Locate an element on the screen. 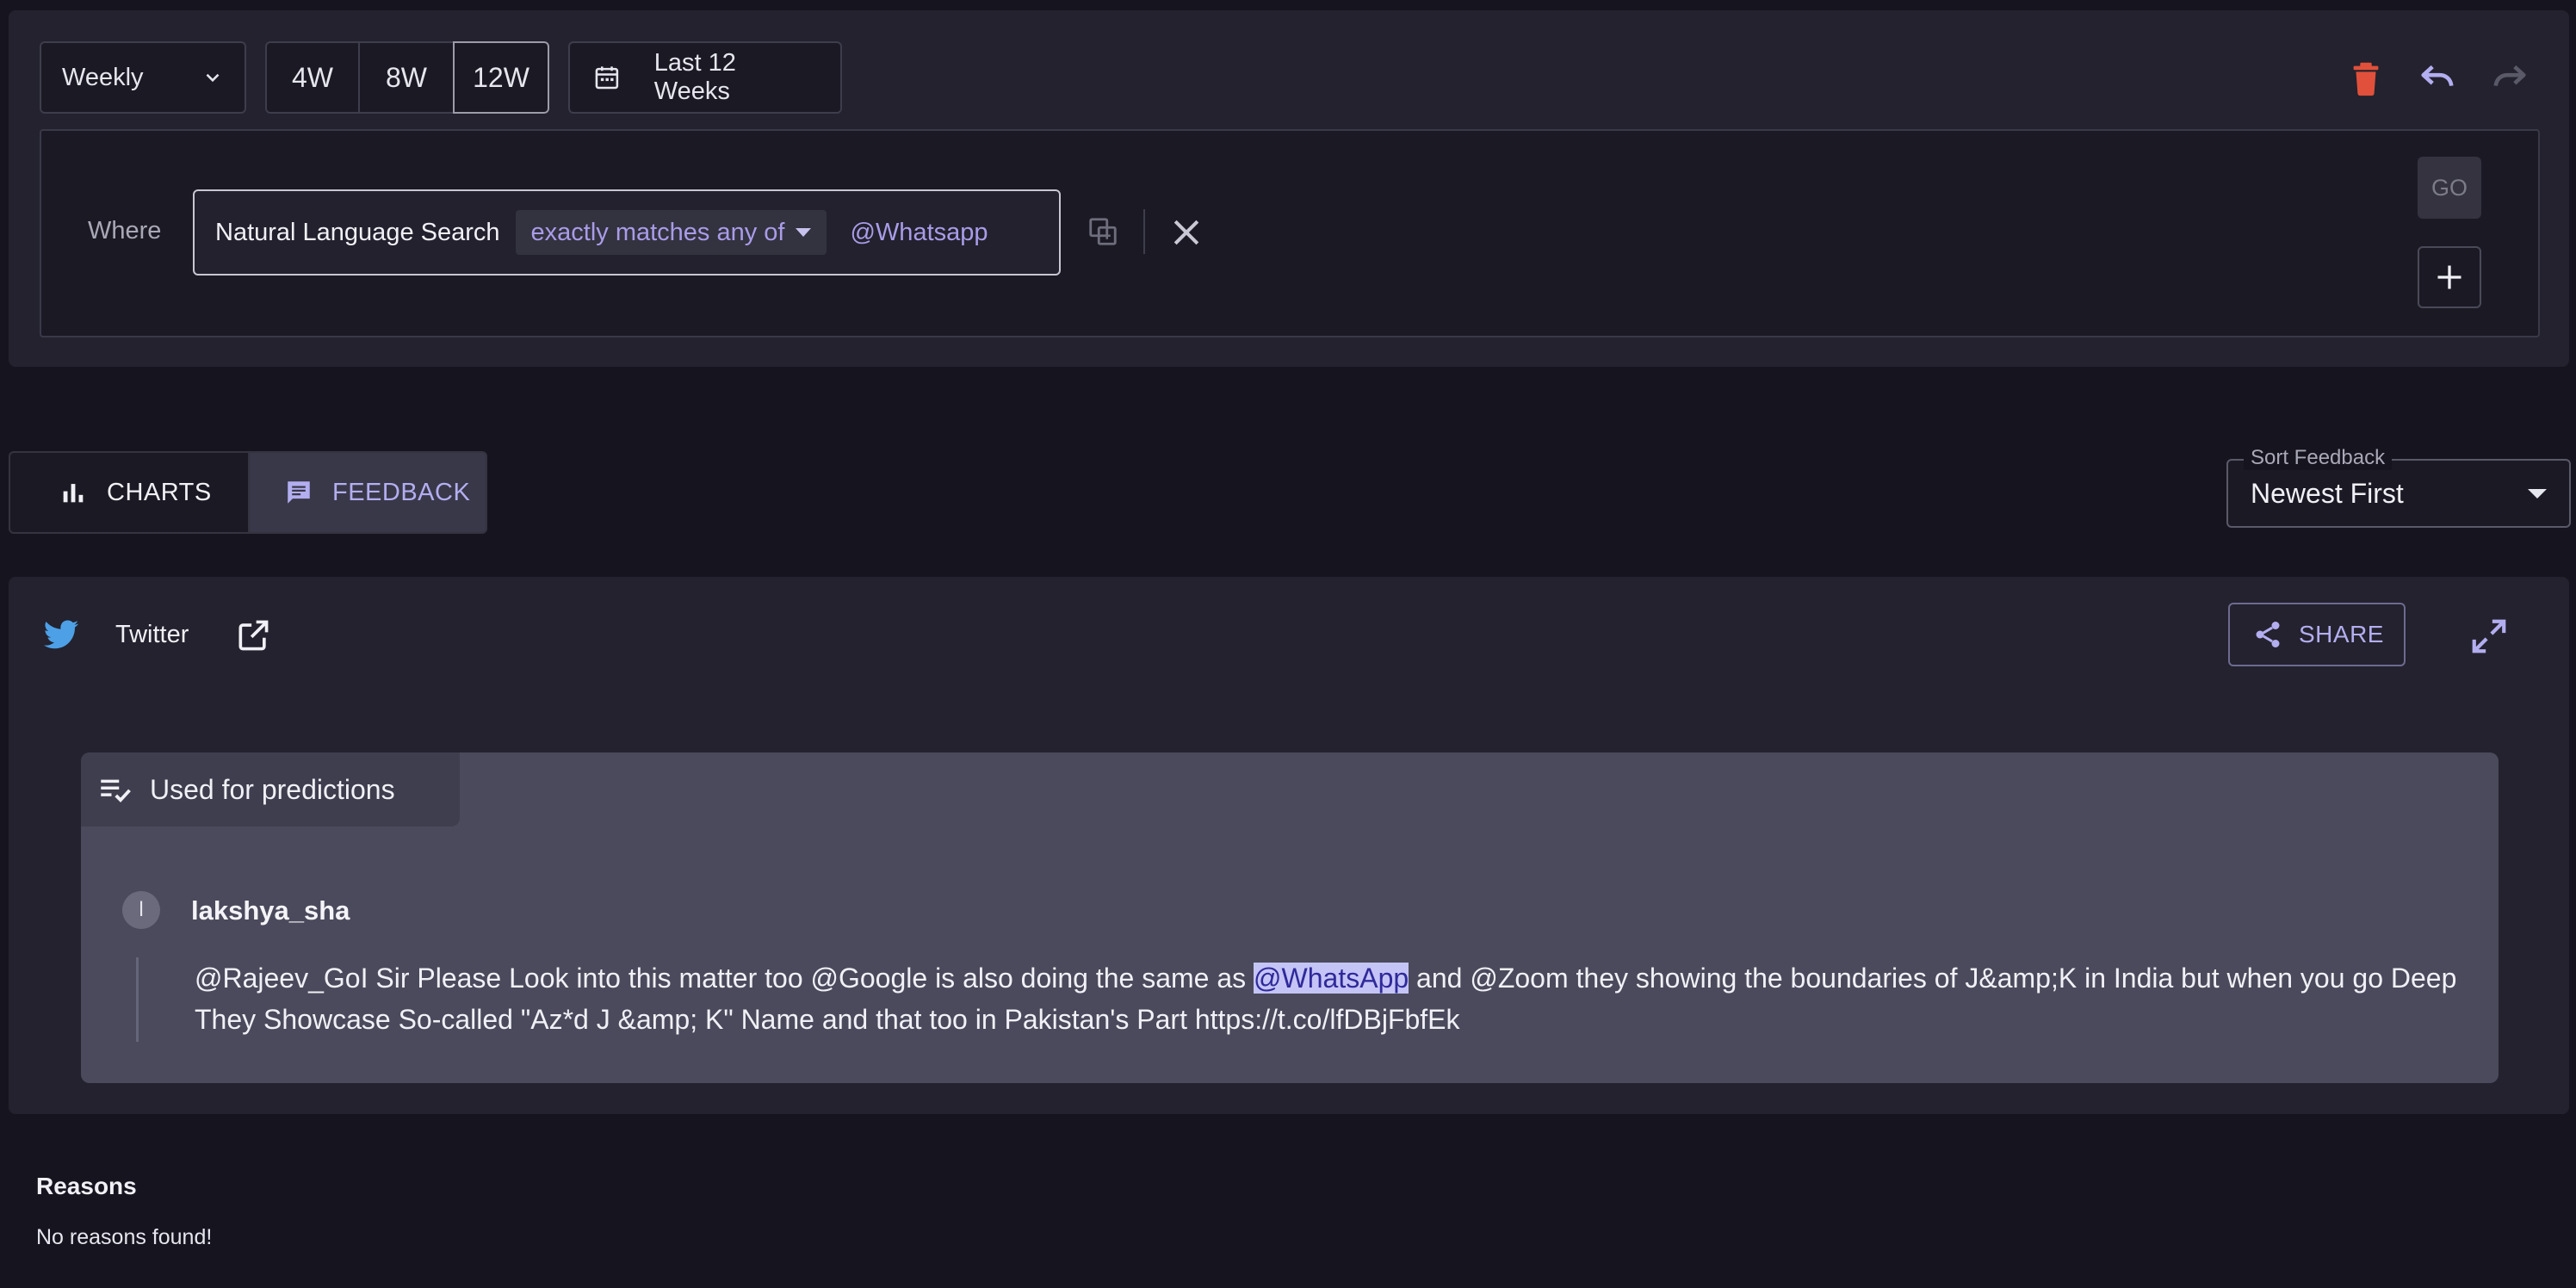  granularity-value: Weekly is located at coordinates (103, 77).